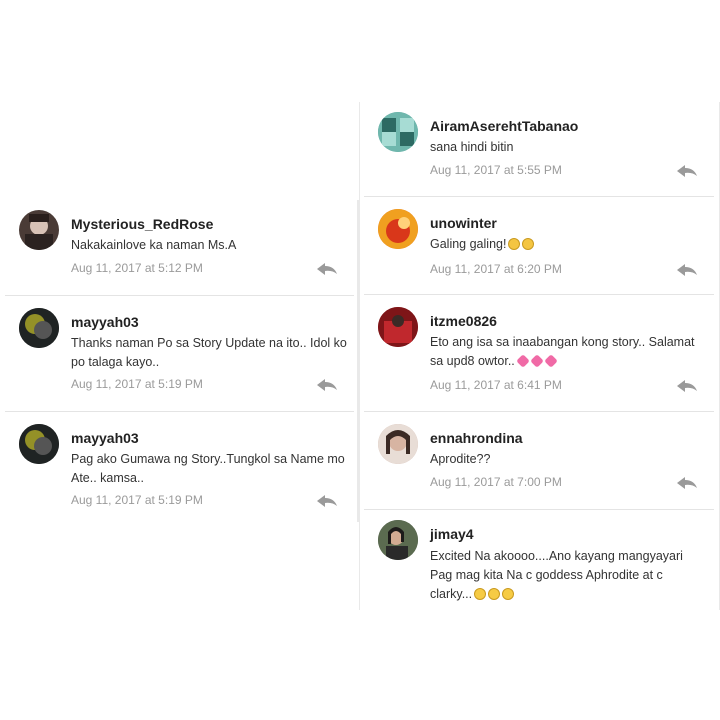  I want to click on comment-text: Nakakainlove ka naman Ms.A, so click(154, 245).